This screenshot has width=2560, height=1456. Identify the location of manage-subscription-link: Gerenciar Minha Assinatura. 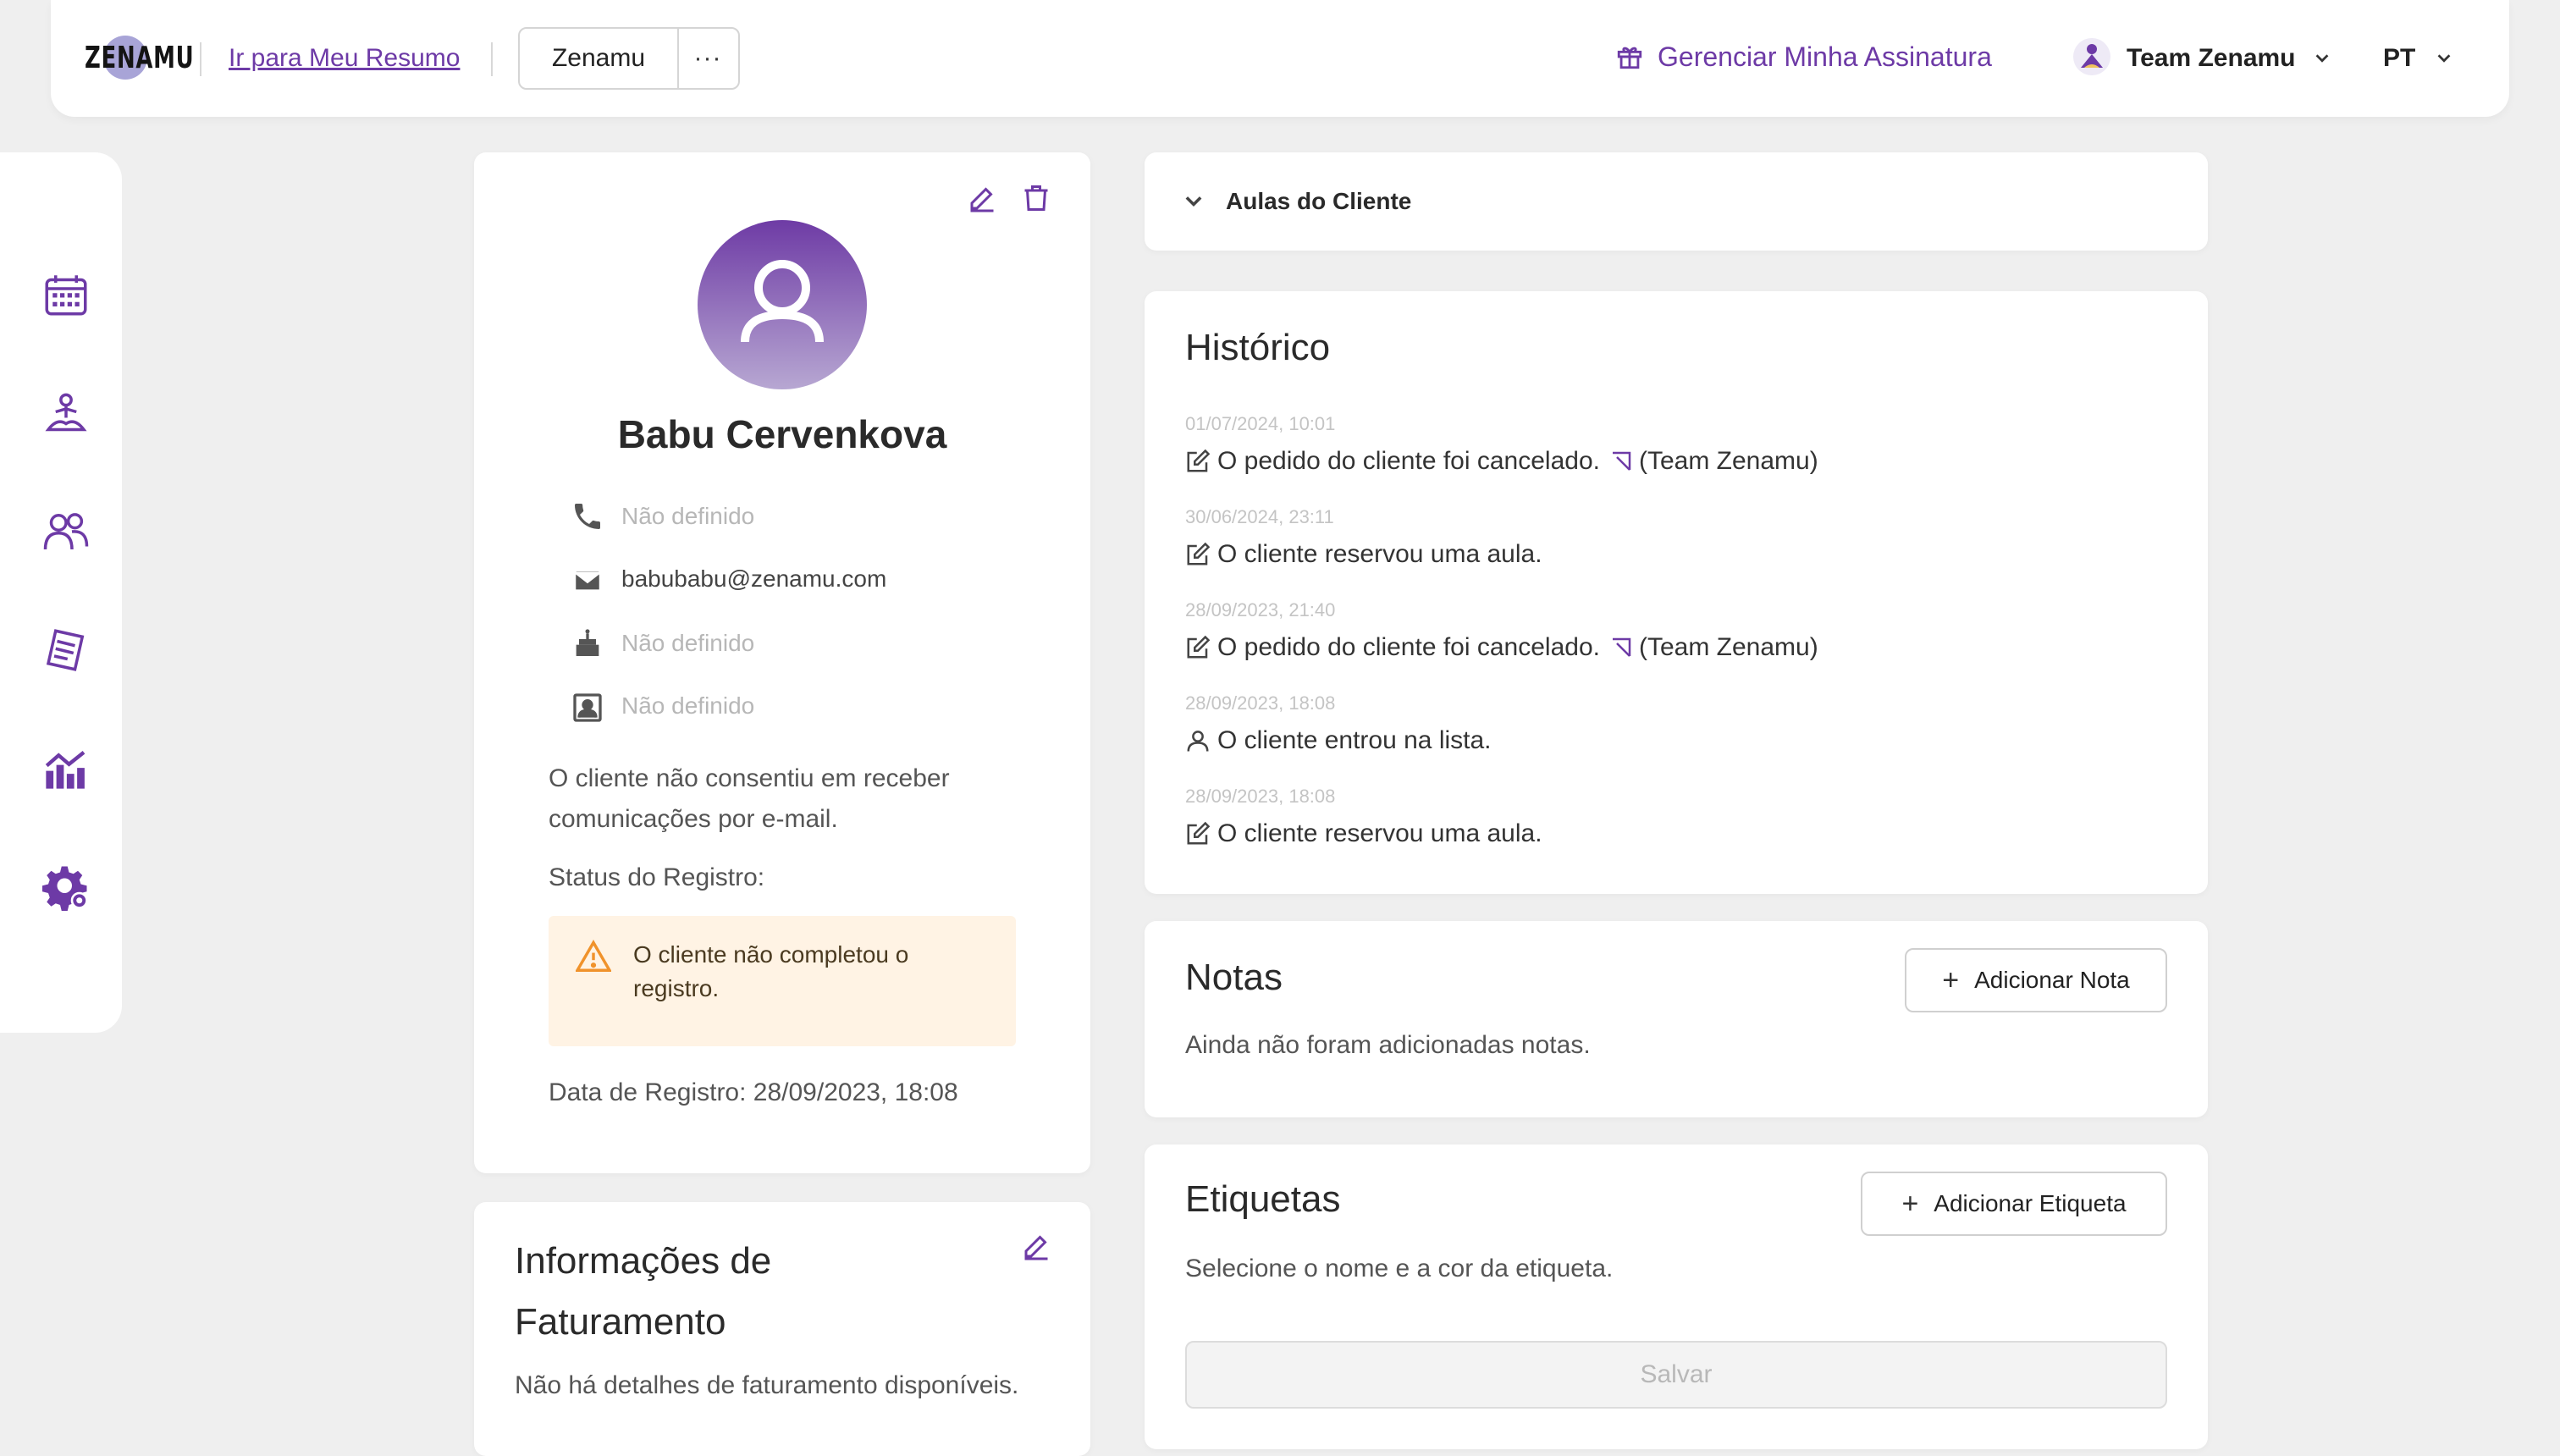
(1825, 57).